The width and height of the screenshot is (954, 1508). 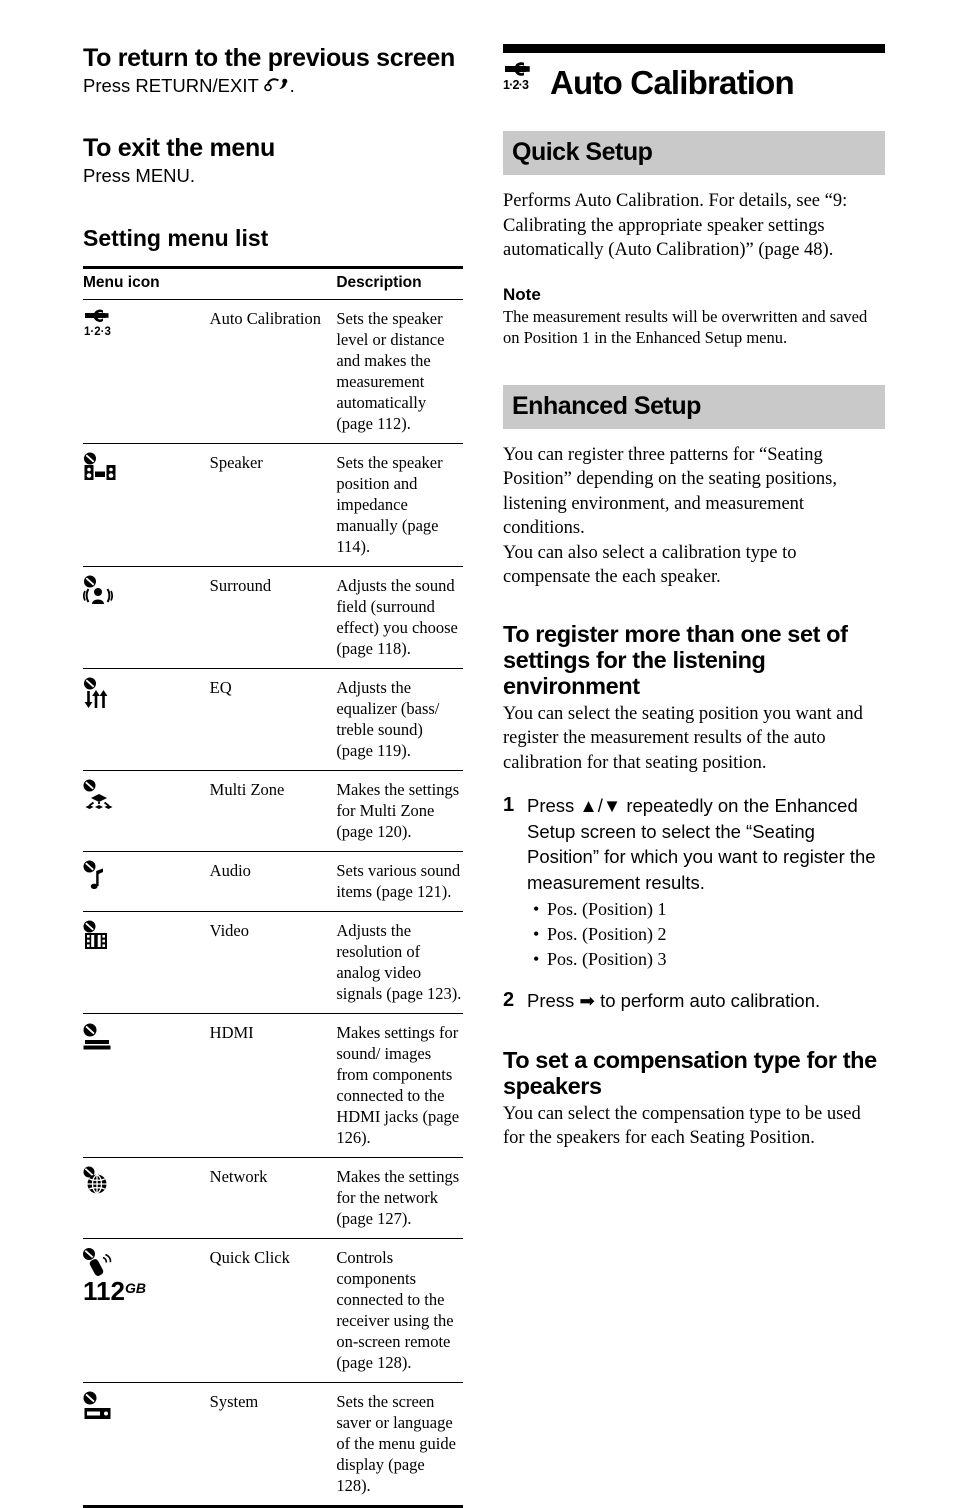 I want to click on column-header-description: Description, so click(x=379, y=282).